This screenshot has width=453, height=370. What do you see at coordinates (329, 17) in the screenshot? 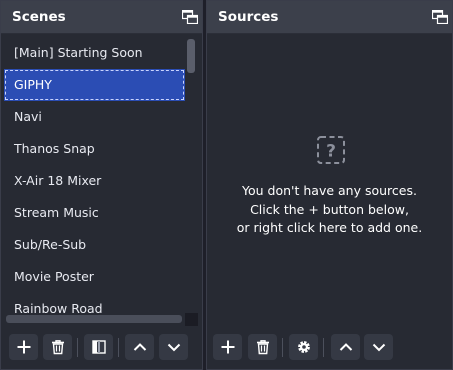
I see `sources-dock-header: Sources` at bounding box center [329, 17].